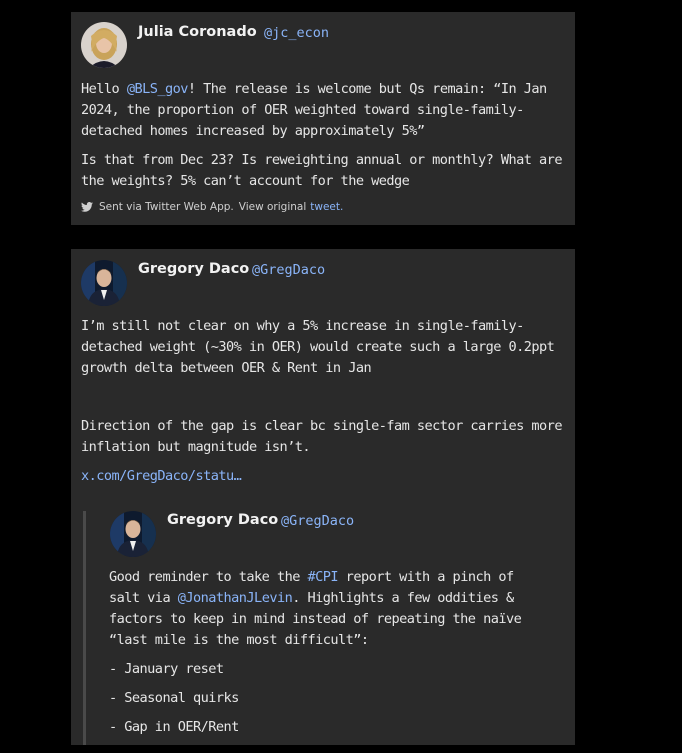  Describe the element at coordinates (222, 520) in the screenshot. I see `quoted-author-name: Gregory Daco` at that location.